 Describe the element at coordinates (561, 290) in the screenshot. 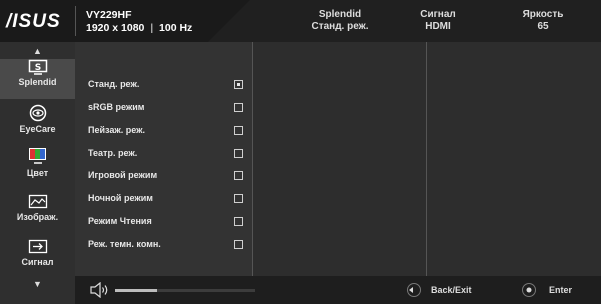

I see `enter-label: Enter` at that location.